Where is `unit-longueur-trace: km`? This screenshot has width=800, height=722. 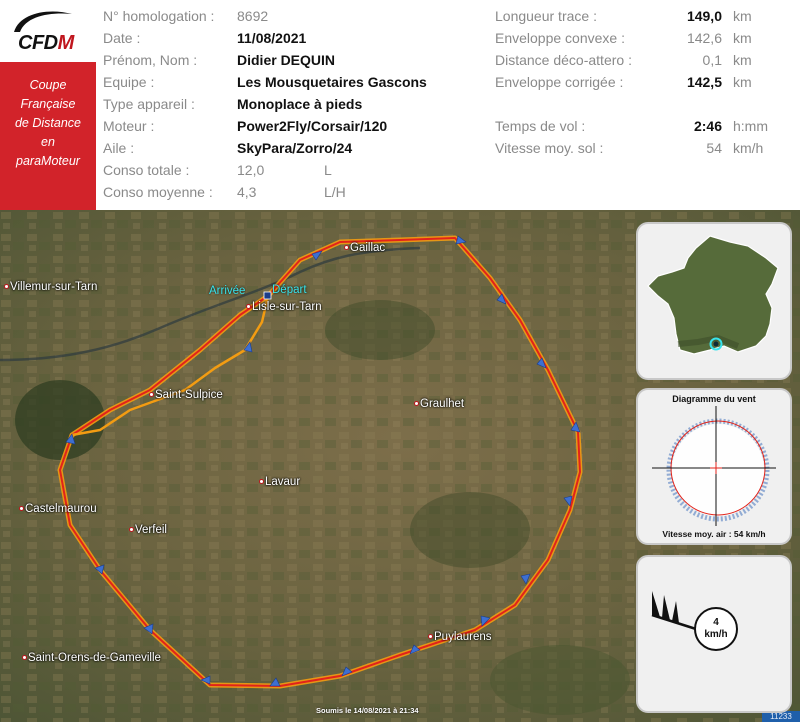
unit-longueur-trace: km is located at coordinates (742, 16).